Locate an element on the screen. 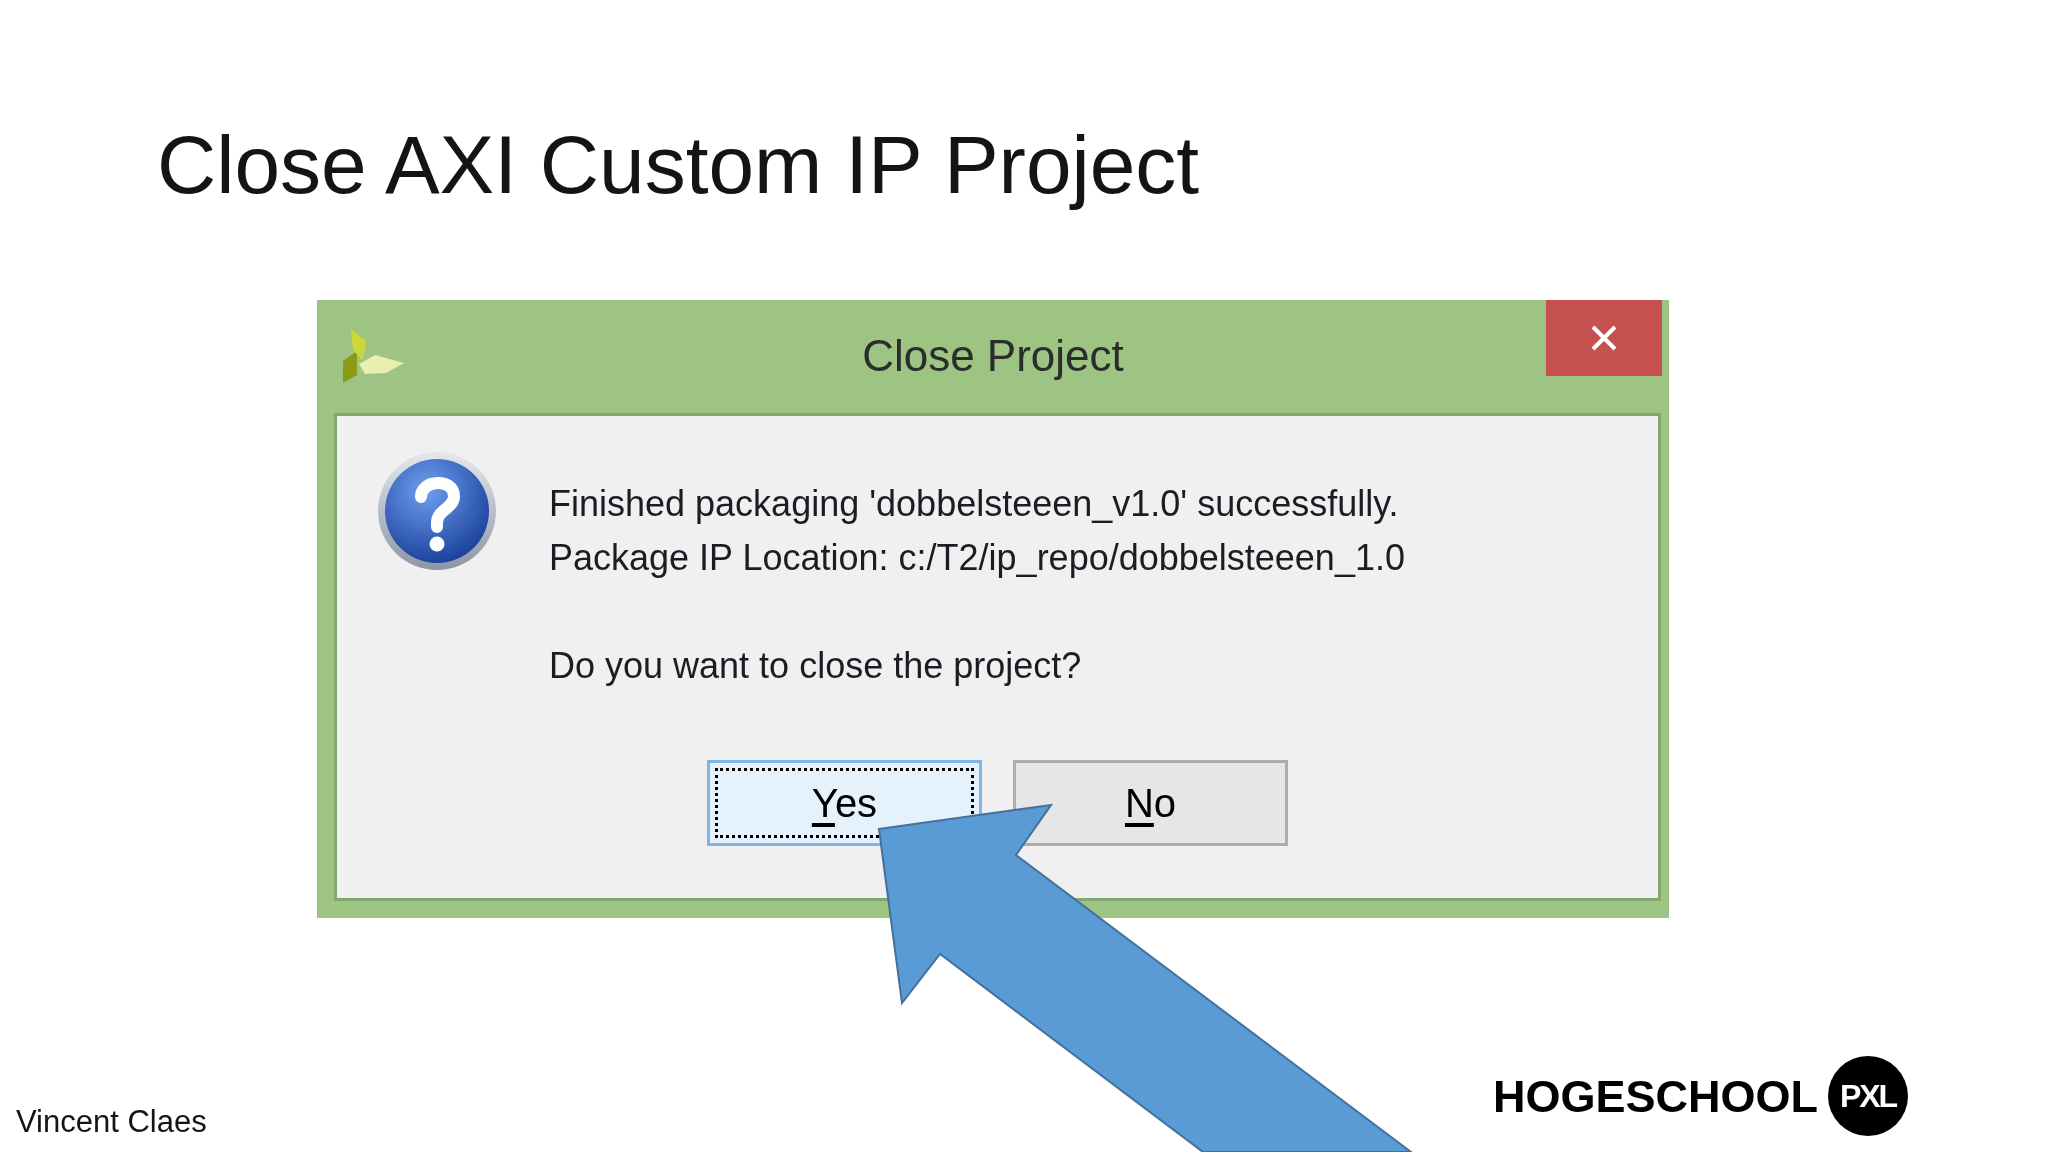  logo-badge: PXL is located at coordinates (1868, 1096).